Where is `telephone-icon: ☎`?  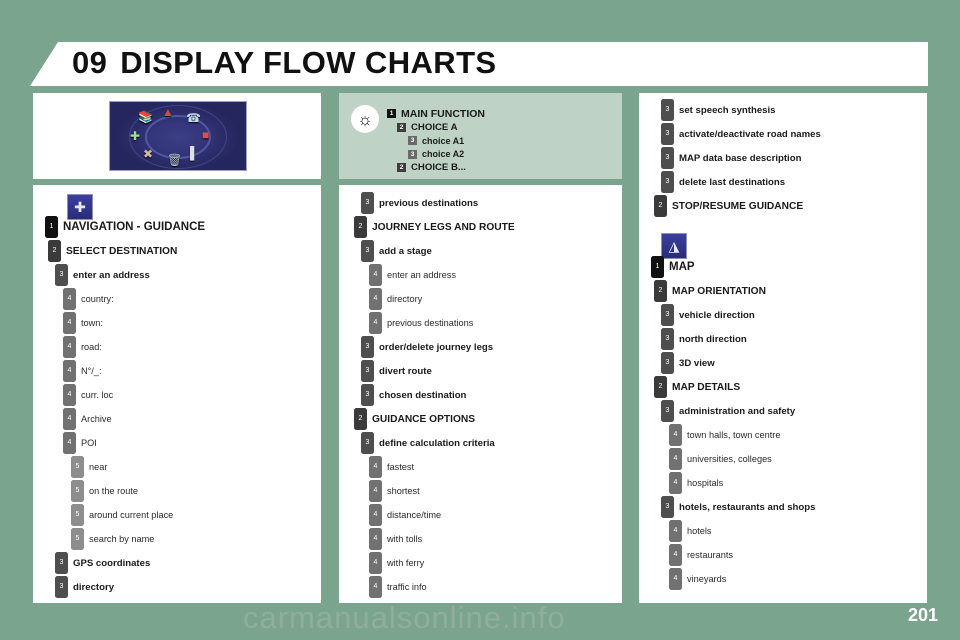 telephone-icon: ☎ is located at coordinates (193, 118).